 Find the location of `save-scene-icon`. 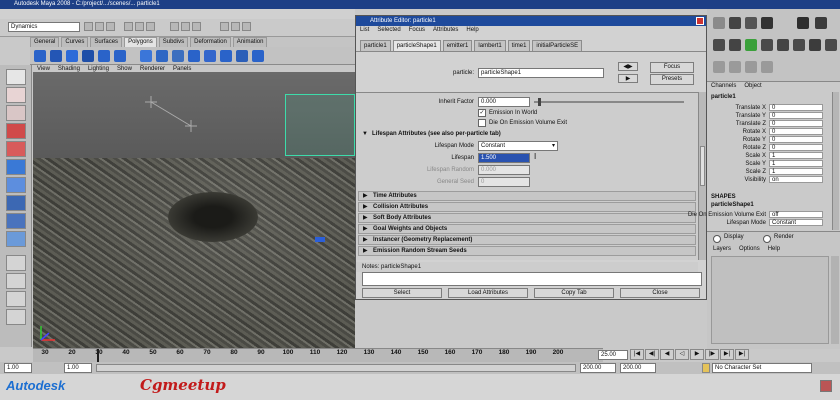

save-scene-icon is located at coordinates (110, 26).